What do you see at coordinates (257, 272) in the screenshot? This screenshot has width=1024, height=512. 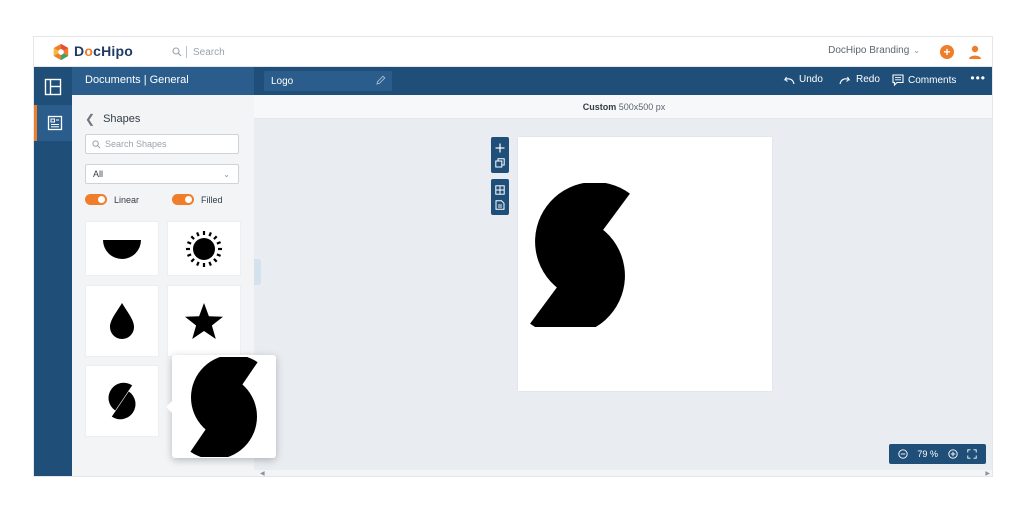 I see `panel-collapse-handle` at bounding box center [257, 272].